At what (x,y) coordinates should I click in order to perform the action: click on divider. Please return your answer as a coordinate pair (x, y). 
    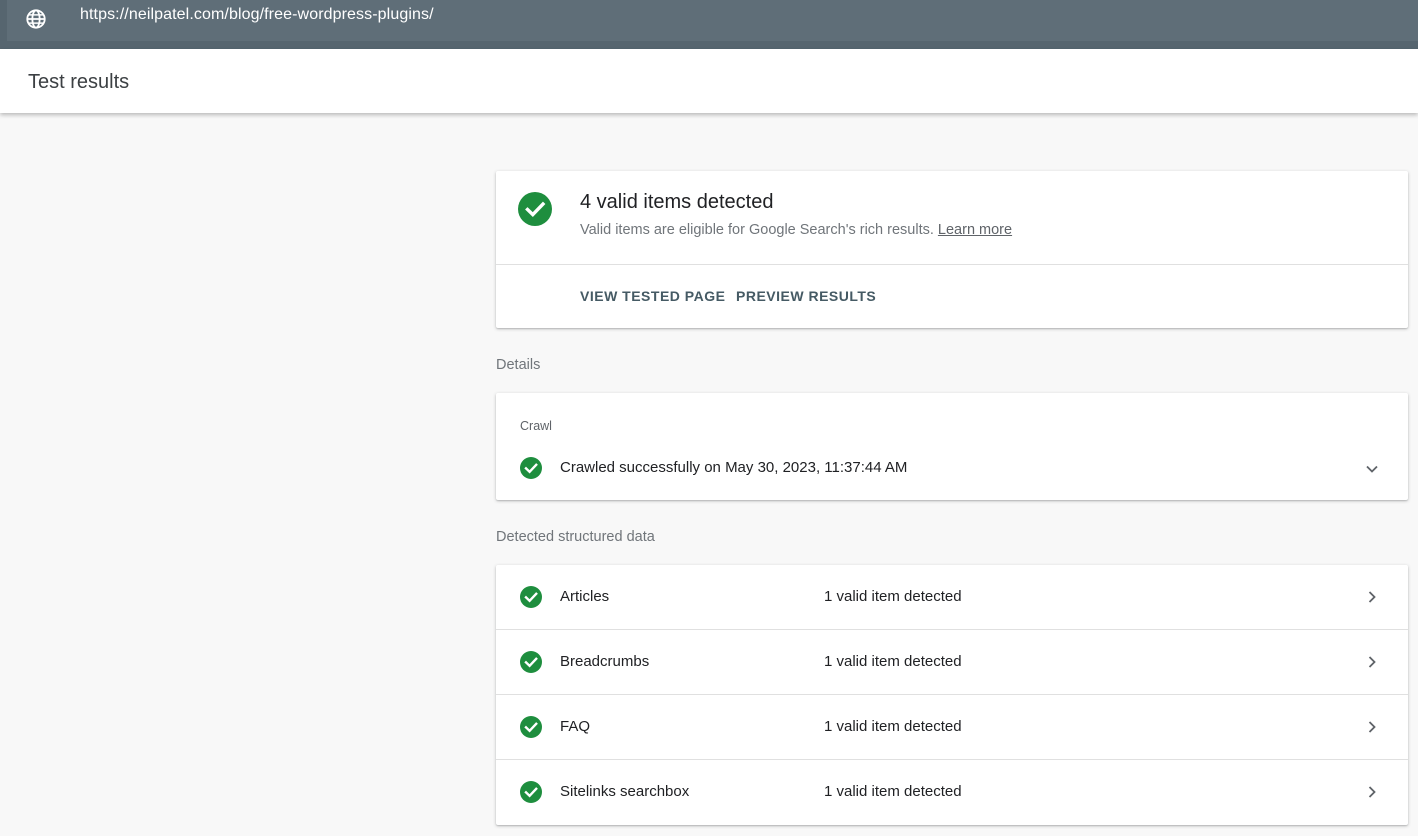
    Looking at the image, I should click on (952, 264).